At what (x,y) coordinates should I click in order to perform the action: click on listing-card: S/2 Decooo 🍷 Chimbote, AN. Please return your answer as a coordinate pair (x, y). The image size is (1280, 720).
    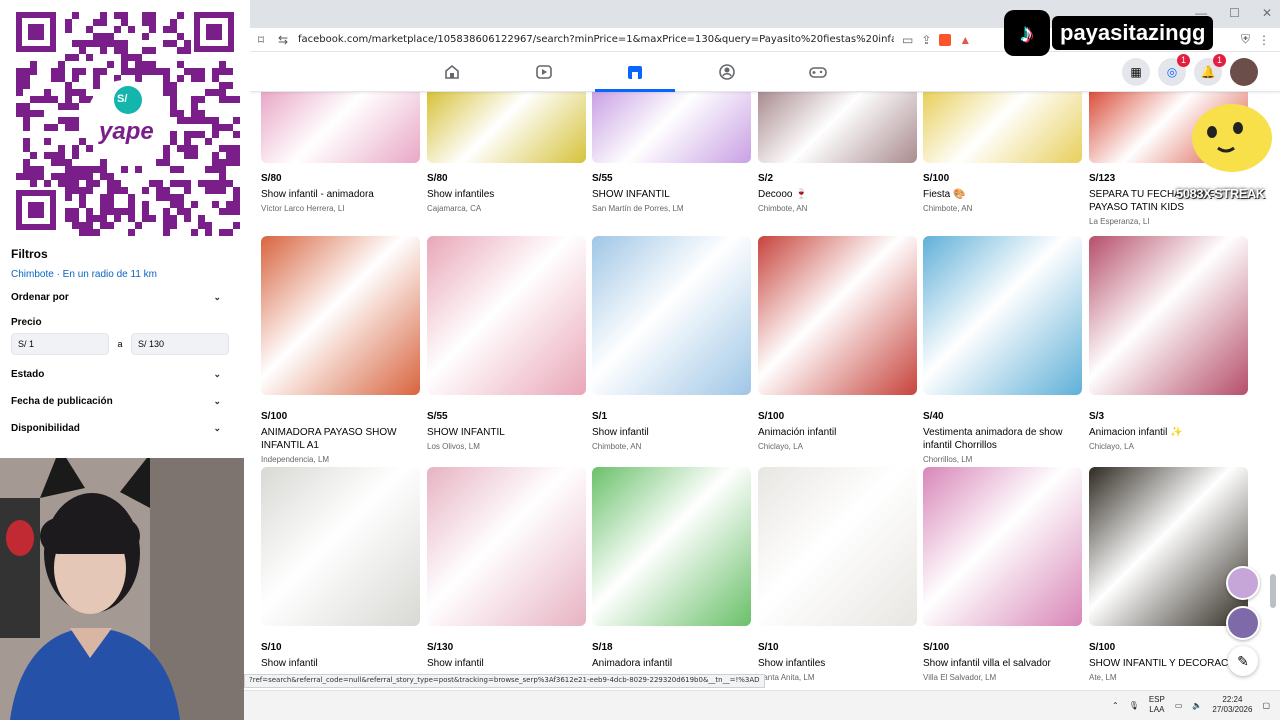
    Looking at the image, I should click on (837, 152).